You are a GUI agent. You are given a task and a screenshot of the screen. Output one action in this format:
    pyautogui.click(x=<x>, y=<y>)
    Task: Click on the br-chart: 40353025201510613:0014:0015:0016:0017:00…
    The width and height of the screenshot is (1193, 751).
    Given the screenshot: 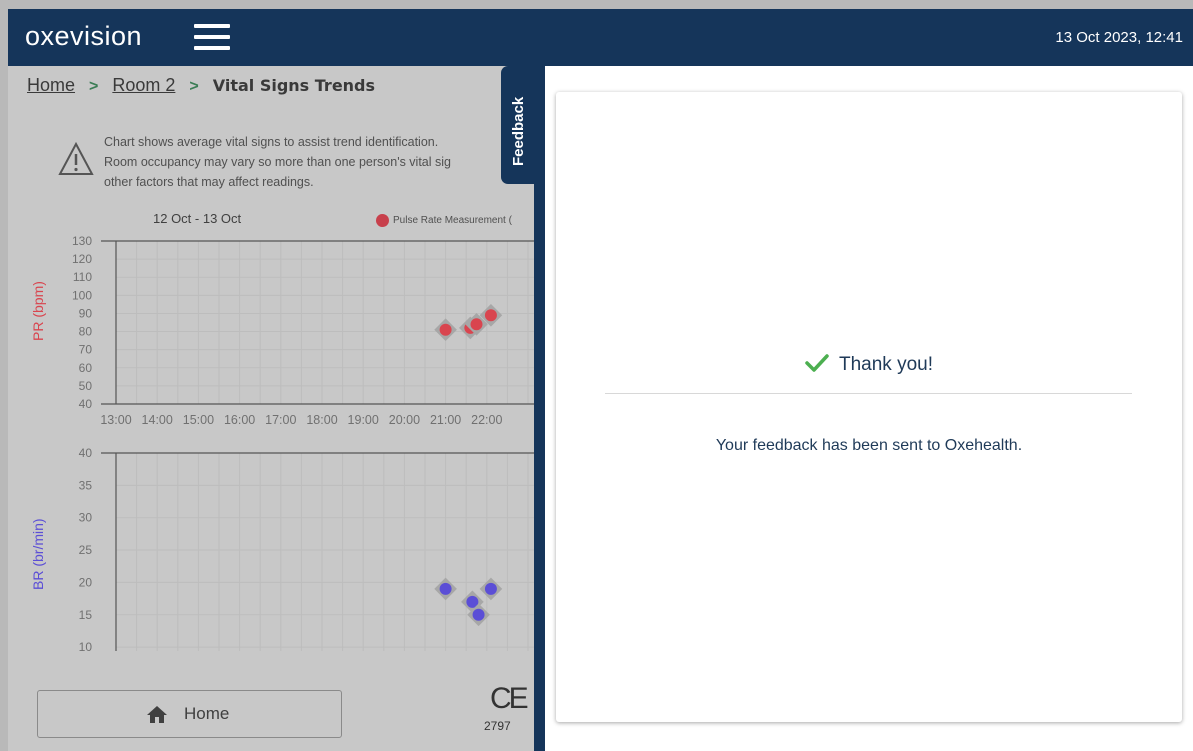 What is the action you would take?
    pyautogui.click(x=306, y=548)
    